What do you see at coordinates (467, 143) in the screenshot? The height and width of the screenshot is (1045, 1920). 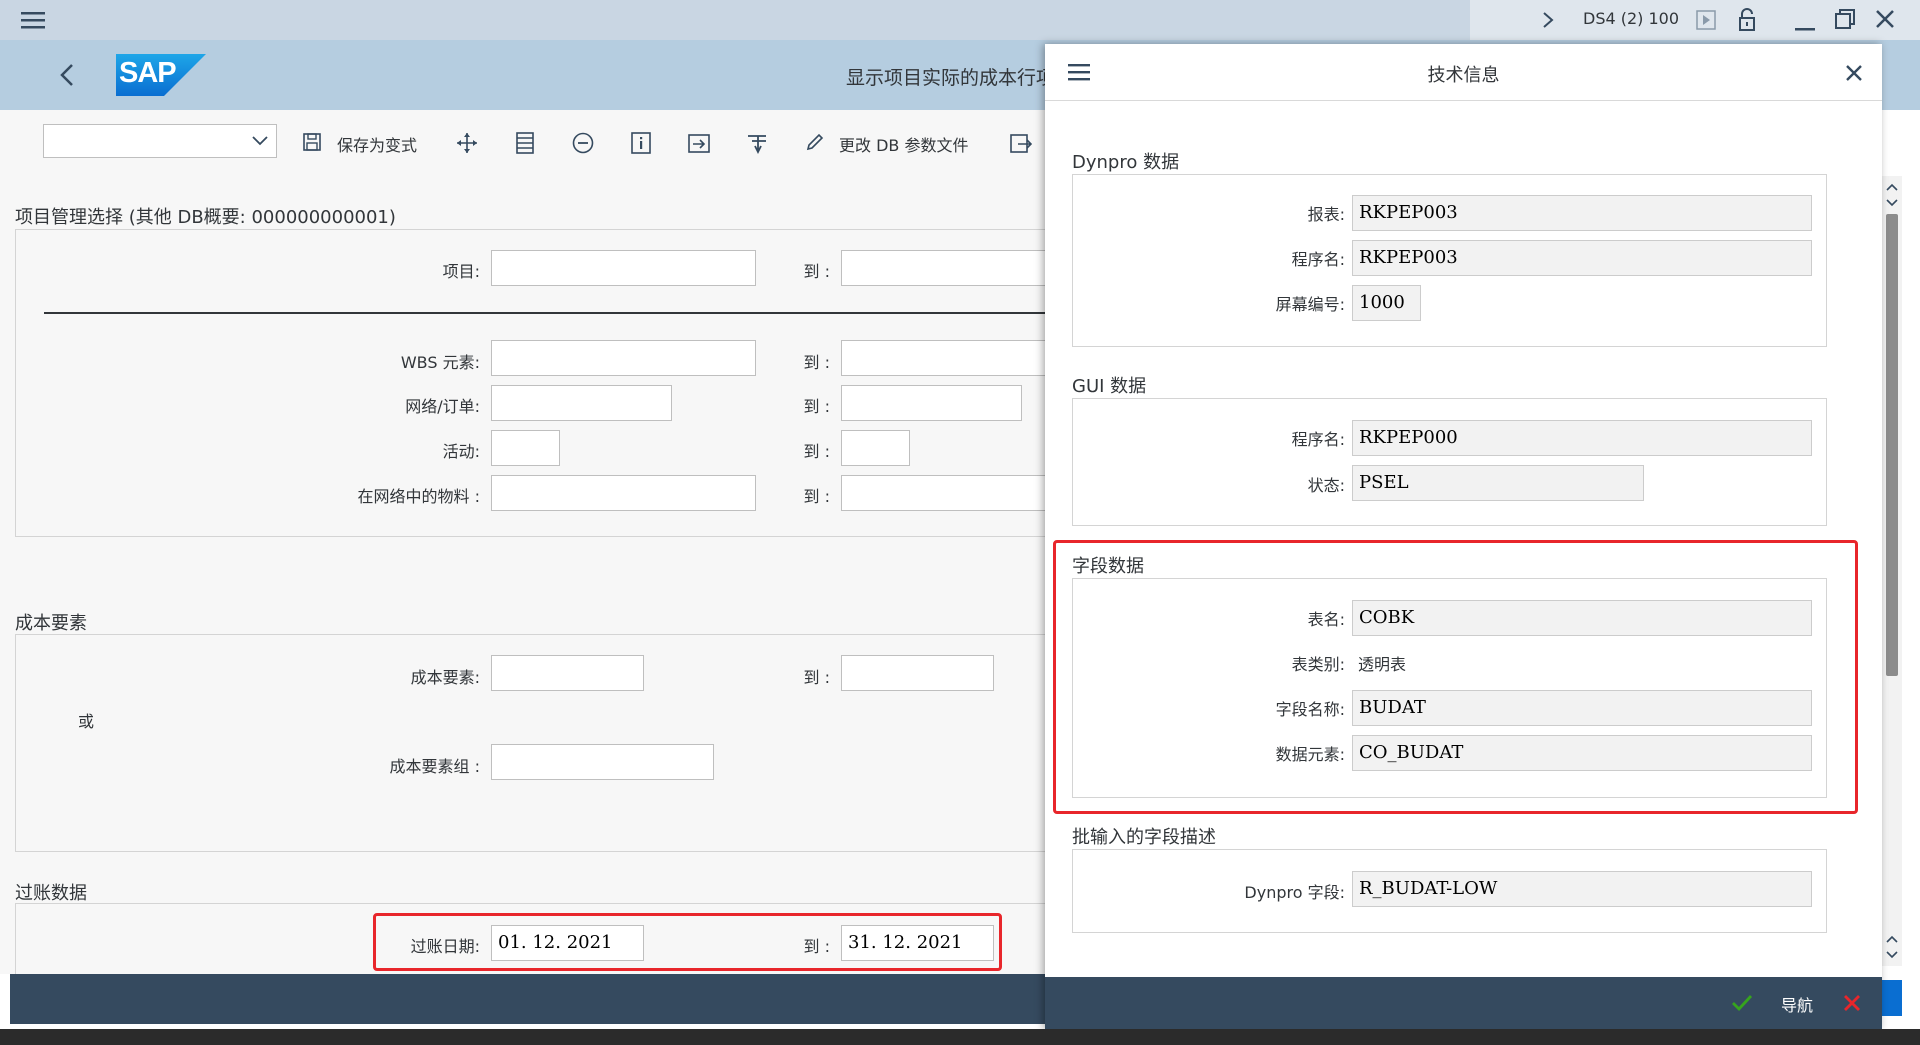 I see `hierarchy-icon` at bounding box center [467, 143].